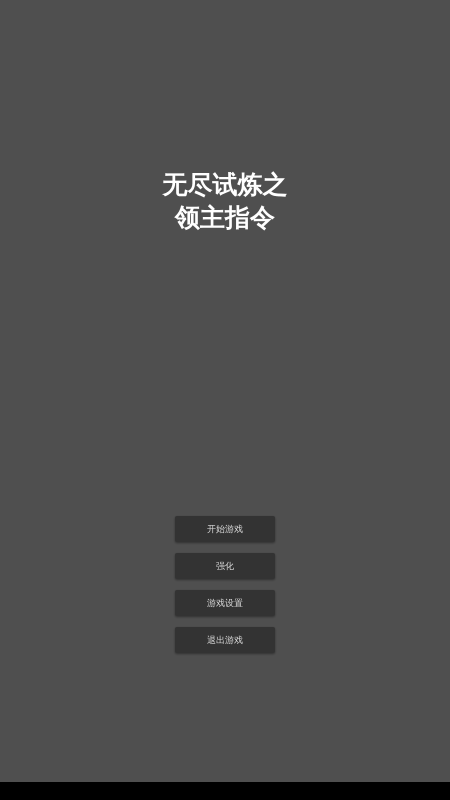 The image size is (450, 800). Describe the element at coordinates (225, 566) in the screenshot. I see `menu-button: 强化` at that location.